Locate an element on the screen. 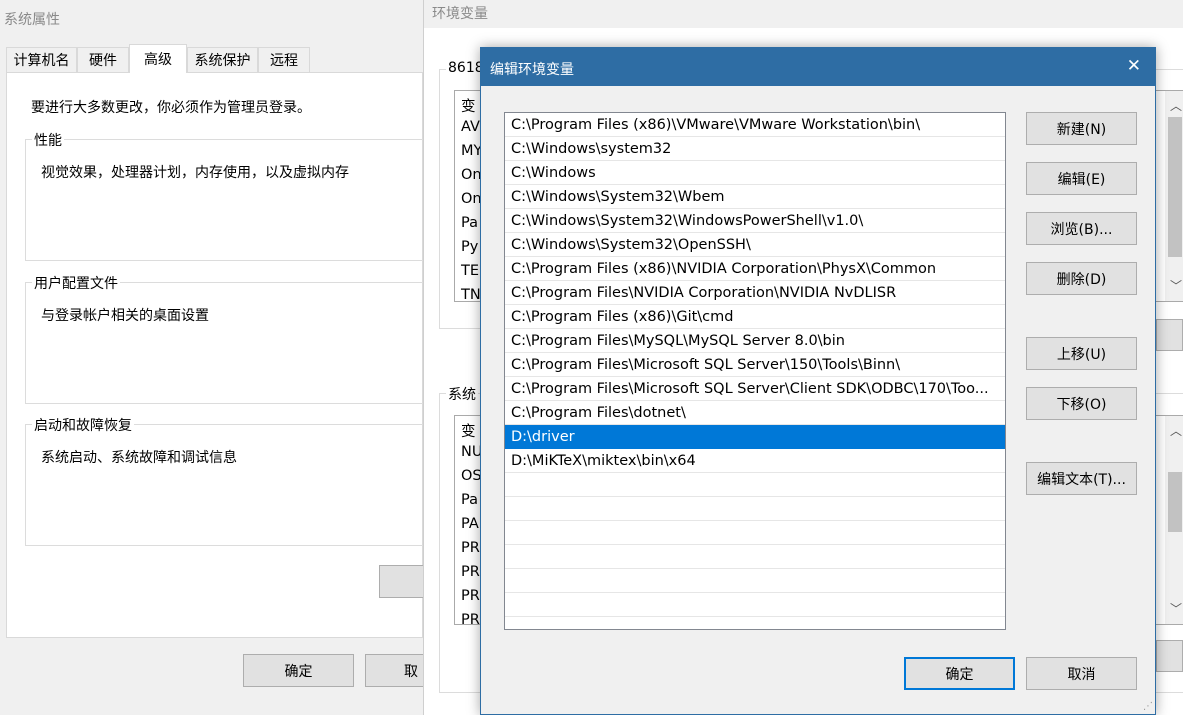  tab-computer-name: 计算机名 is located at coordinates (41, 59).